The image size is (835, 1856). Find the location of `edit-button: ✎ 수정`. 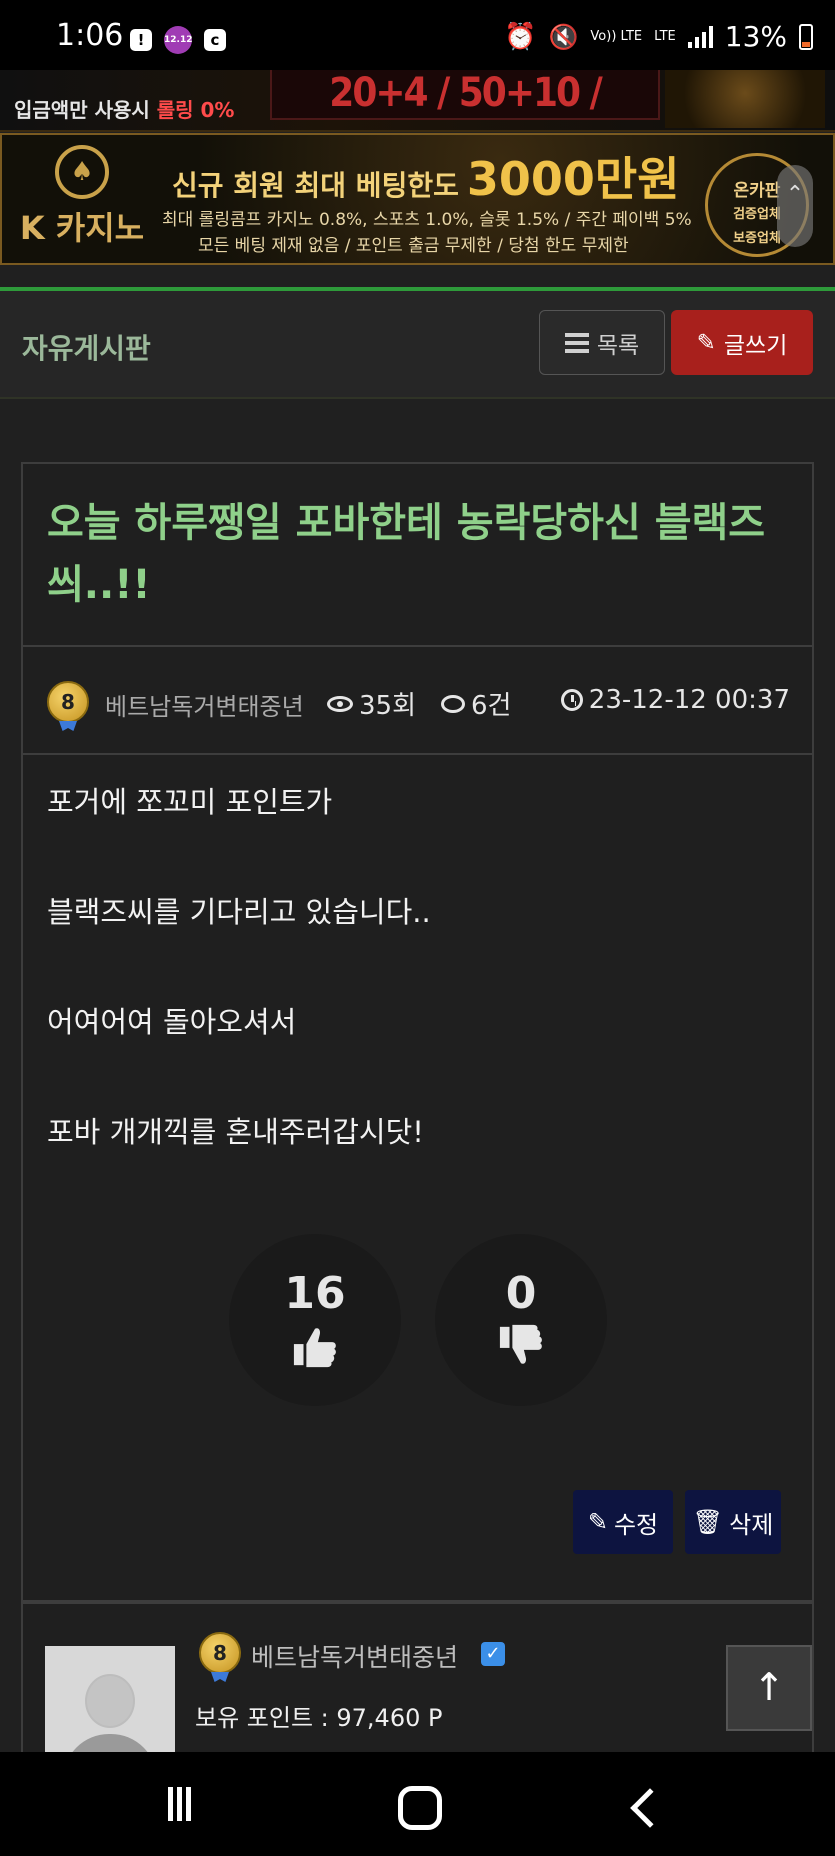

edit-button: ✎ 수정 is located at coordinates (623, 1522).